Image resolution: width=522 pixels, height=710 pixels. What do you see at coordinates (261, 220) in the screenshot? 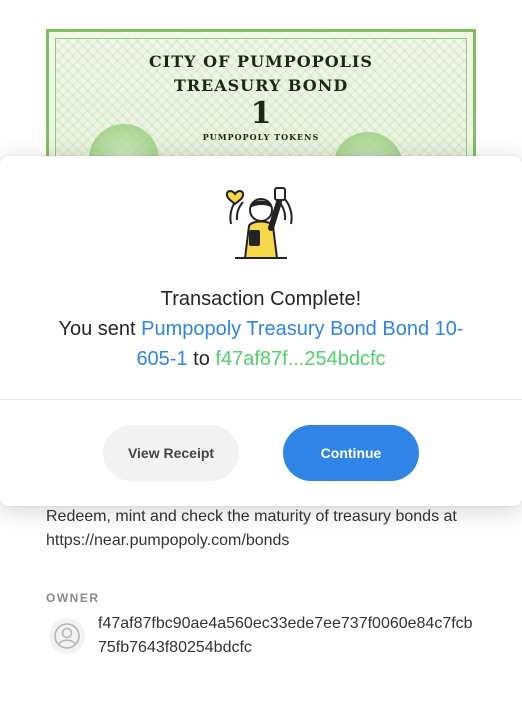
I see `celebrating-person-illustration` at bounding box center [261, 220].